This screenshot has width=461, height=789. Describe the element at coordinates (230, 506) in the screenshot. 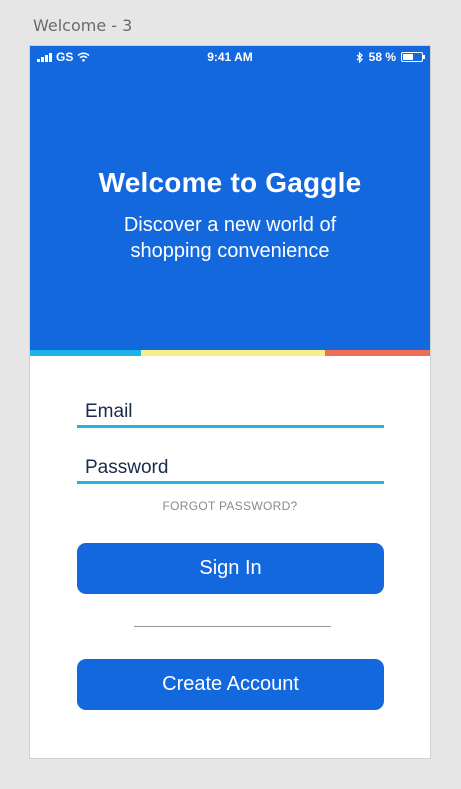

I see `forgot-password-link: FORGOT PASSWORD?` at that location.